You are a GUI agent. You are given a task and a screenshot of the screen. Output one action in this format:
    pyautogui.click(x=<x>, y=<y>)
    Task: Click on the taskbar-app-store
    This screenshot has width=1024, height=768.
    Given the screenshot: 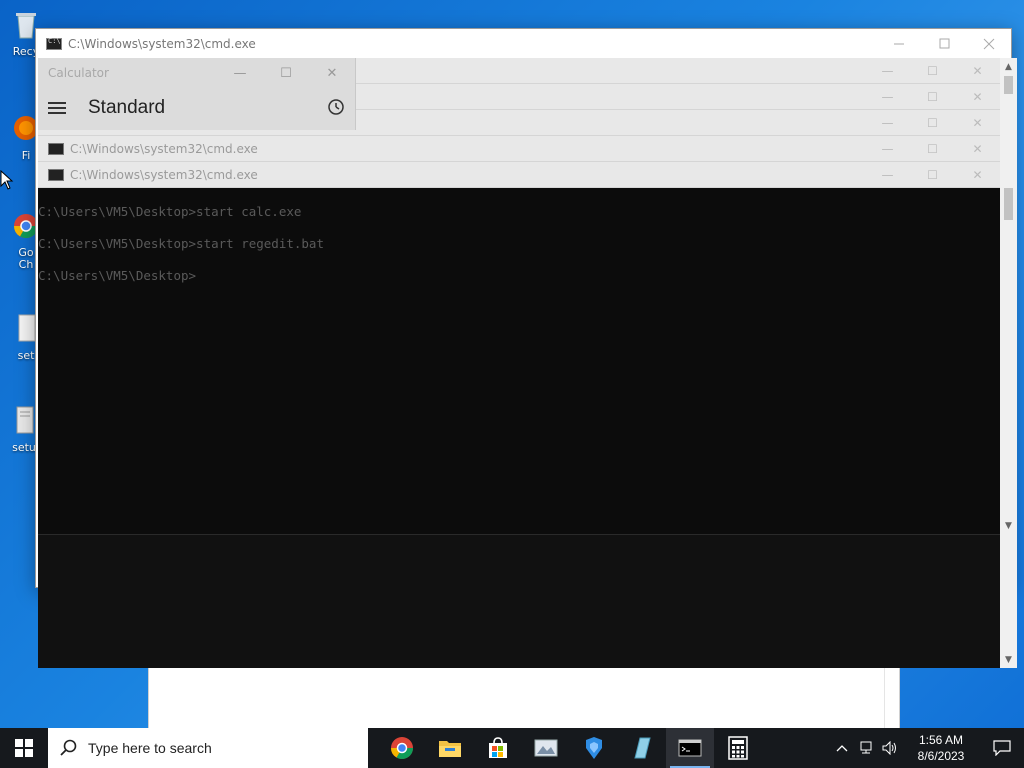 What is the action you would take?
    pyautogui.click(x=498, y=748)
    